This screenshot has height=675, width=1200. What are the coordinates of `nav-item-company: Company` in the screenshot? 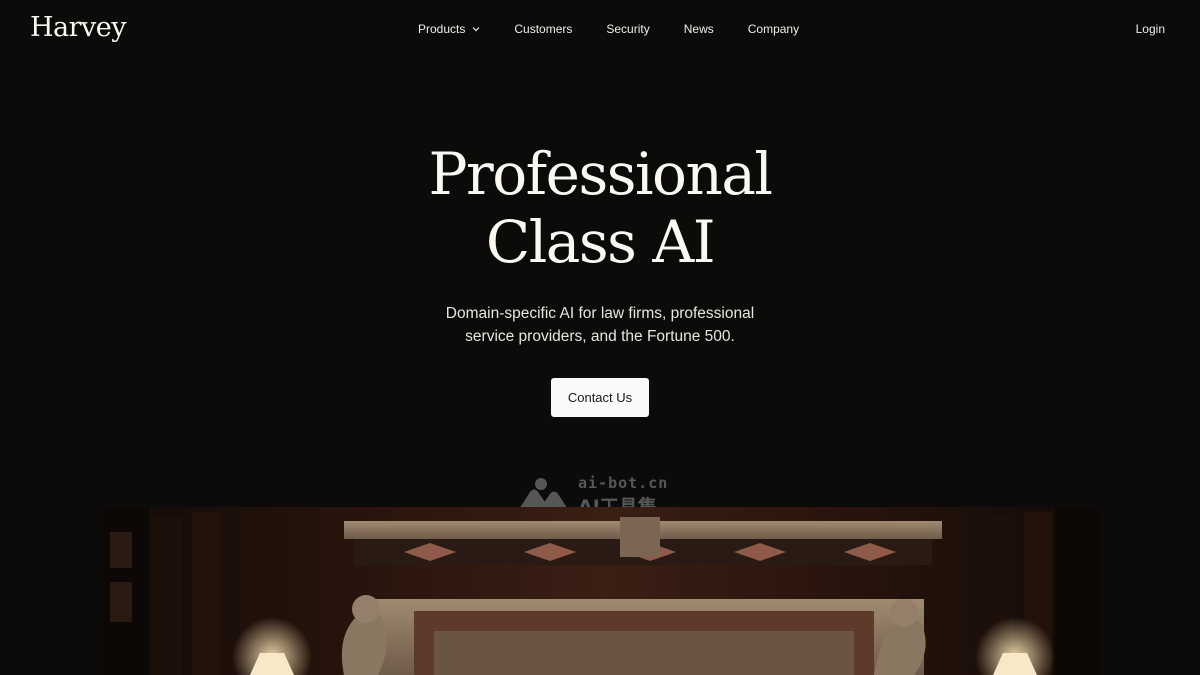 It's located at (773, 29).